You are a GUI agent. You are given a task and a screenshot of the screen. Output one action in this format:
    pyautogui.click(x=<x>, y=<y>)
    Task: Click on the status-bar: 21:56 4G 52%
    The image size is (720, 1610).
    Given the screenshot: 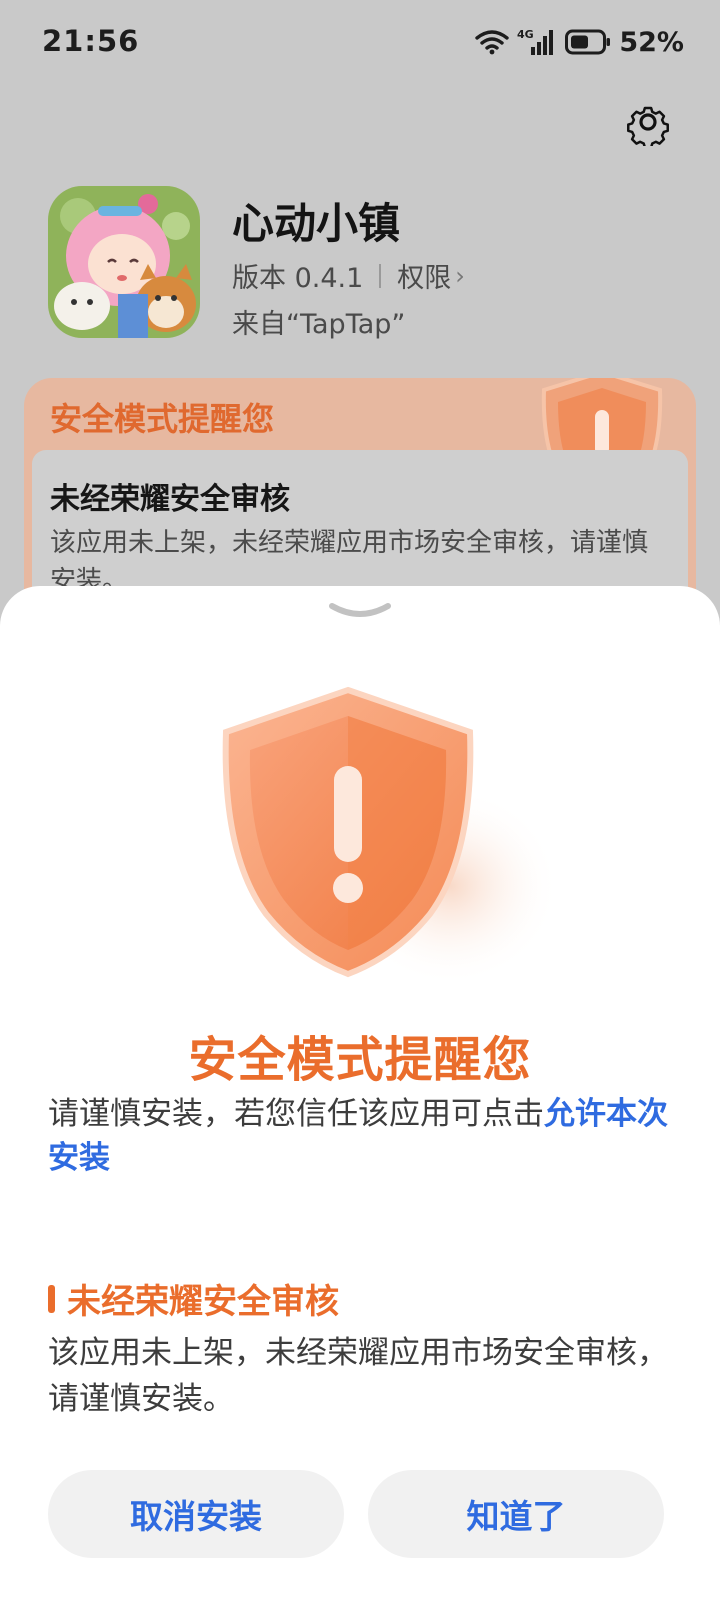 What is the action you would take?
    pyautogui.click(x=360, y=43)
    